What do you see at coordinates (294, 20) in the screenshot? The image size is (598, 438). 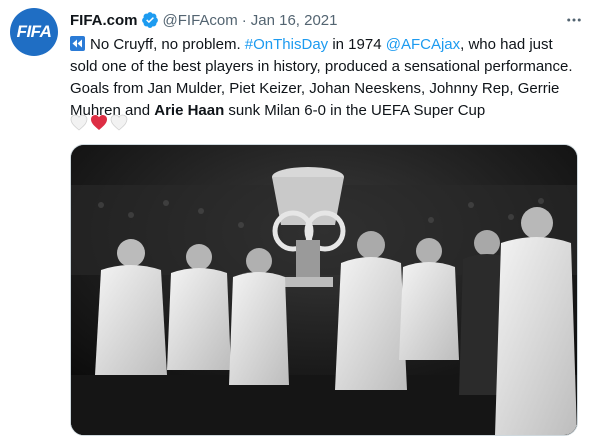 I see `tweet-date: Jan 16, 2021` at bounding box center [294, 20].